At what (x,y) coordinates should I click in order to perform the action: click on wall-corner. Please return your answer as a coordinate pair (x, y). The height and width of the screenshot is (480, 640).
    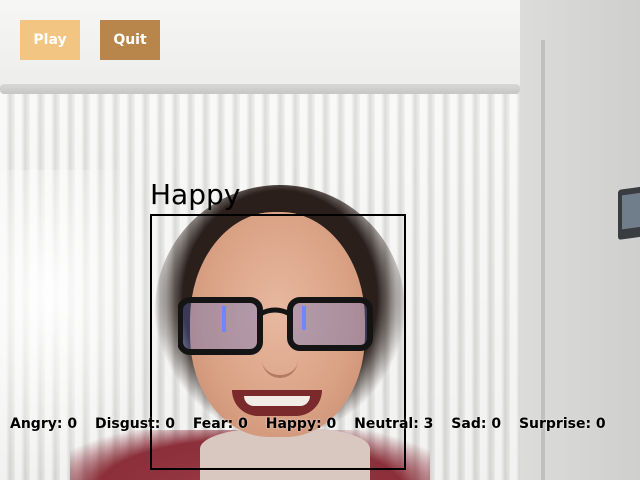
    Looking at the image, I should click on (543, 260).